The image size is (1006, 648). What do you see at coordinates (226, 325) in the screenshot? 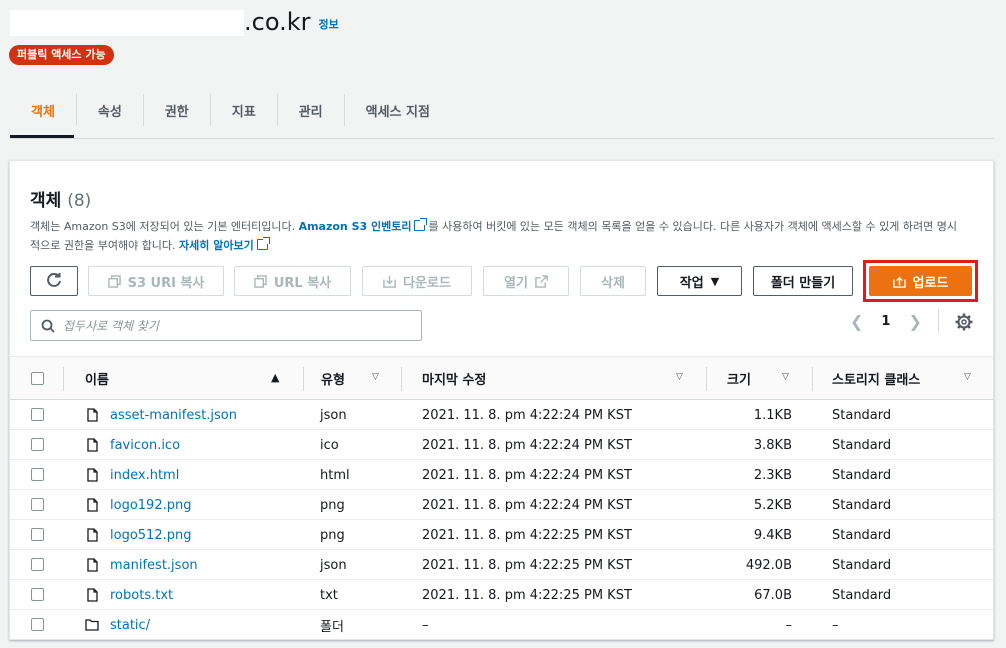
I see `search-input: 접두사로 객체 찾기` at bounding box center [226, 325].